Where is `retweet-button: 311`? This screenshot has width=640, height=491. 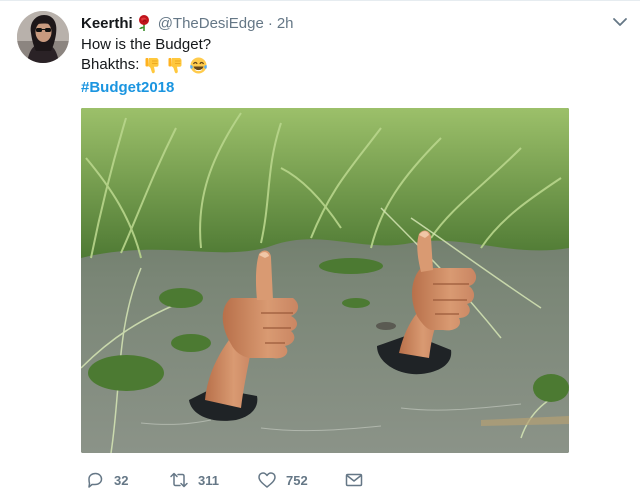
retweet-button: 311 is located at coordinates (194, 480).